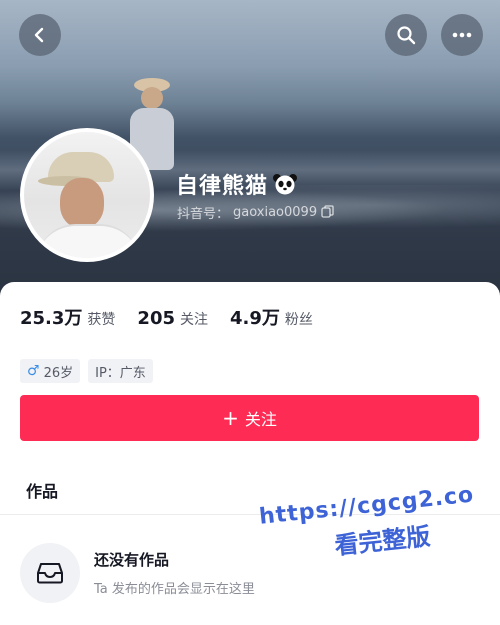 This screenshot has height=625, width=500. I want to click on stat-following-value: 205, so click(156, 318).